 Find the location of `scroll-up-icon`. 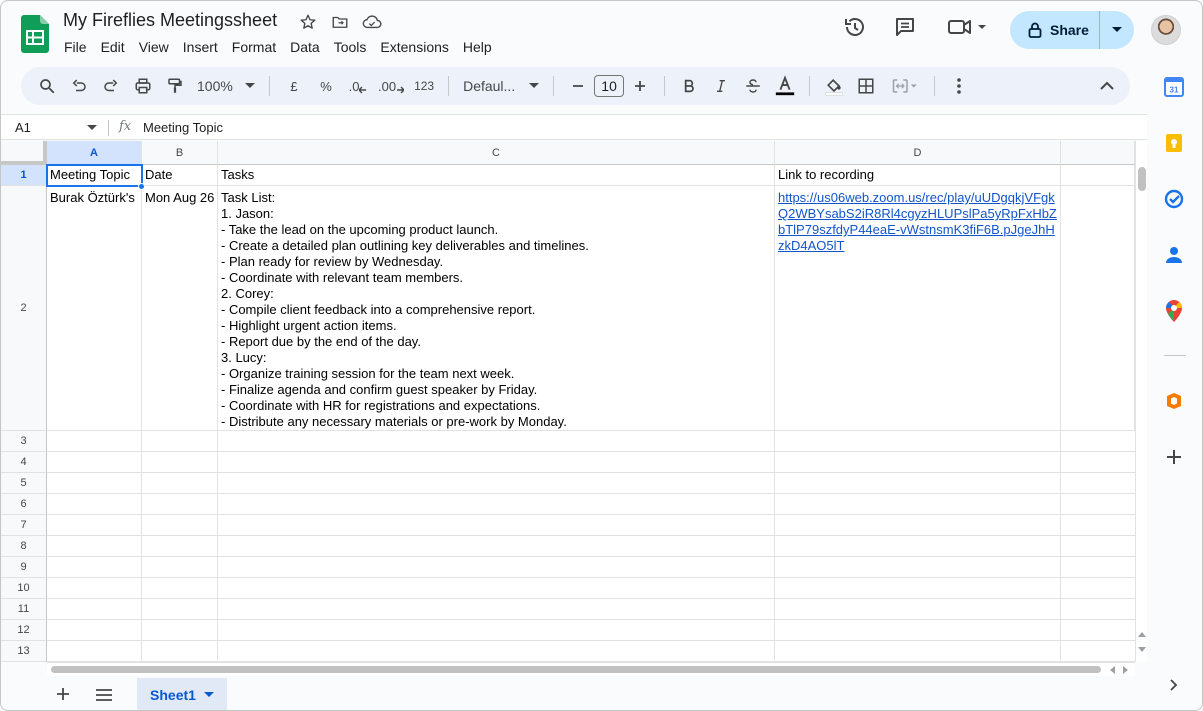

scroll-up-icon is located at coordinates (1142, 634).